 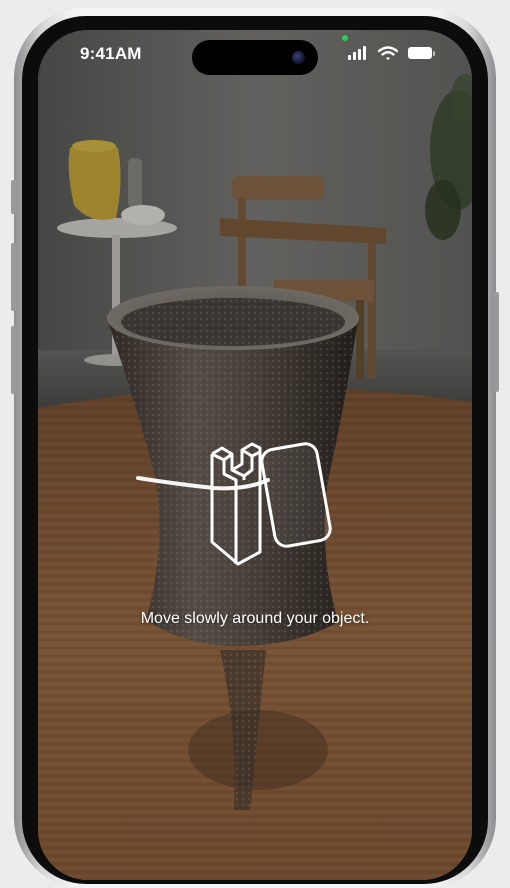 What do you see at coordinates (345, 38) in the screenshot?
I see `camera-in-use-indicator` at bounding box center [345, 38].